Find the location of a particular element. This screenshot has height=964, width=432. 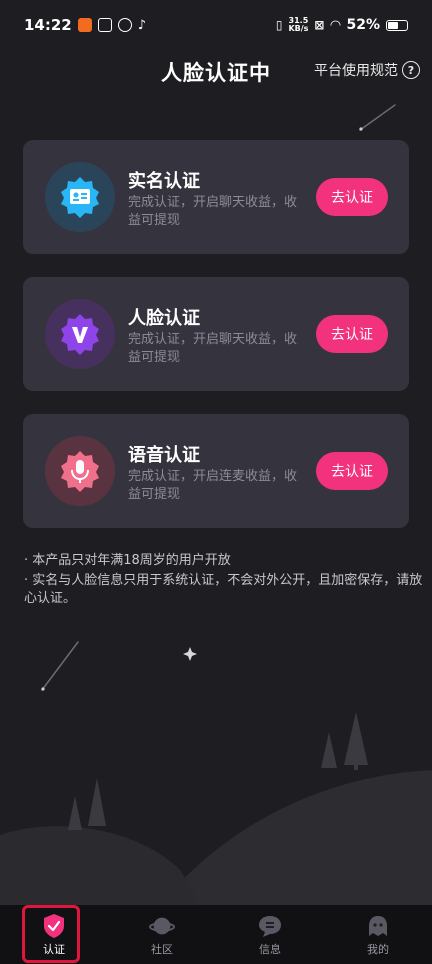

page-title: 人脸认证中 is located at coordinates (216, 73).